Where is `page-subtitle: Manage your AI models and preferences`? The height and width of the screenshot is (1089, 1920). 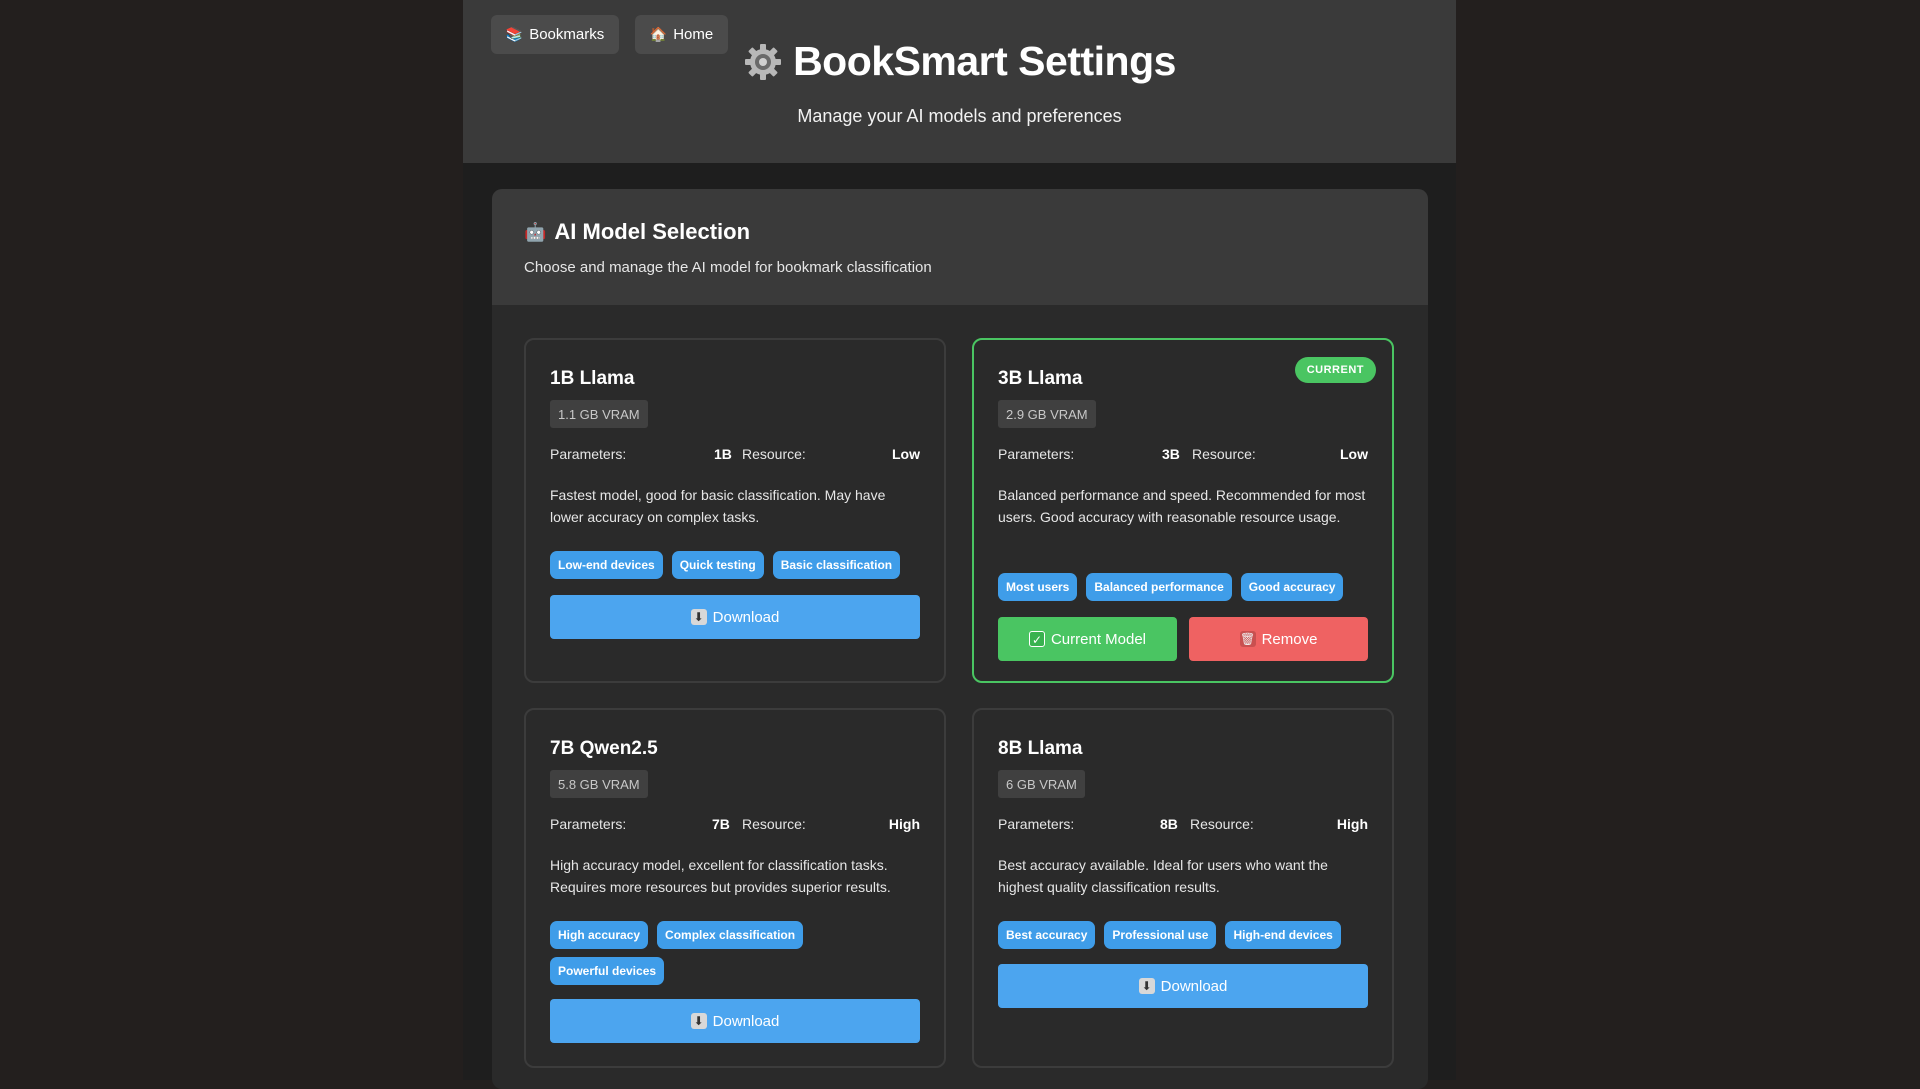 page-subtitle: Manage your AI models and preferences is located at coordinates (959, 116).